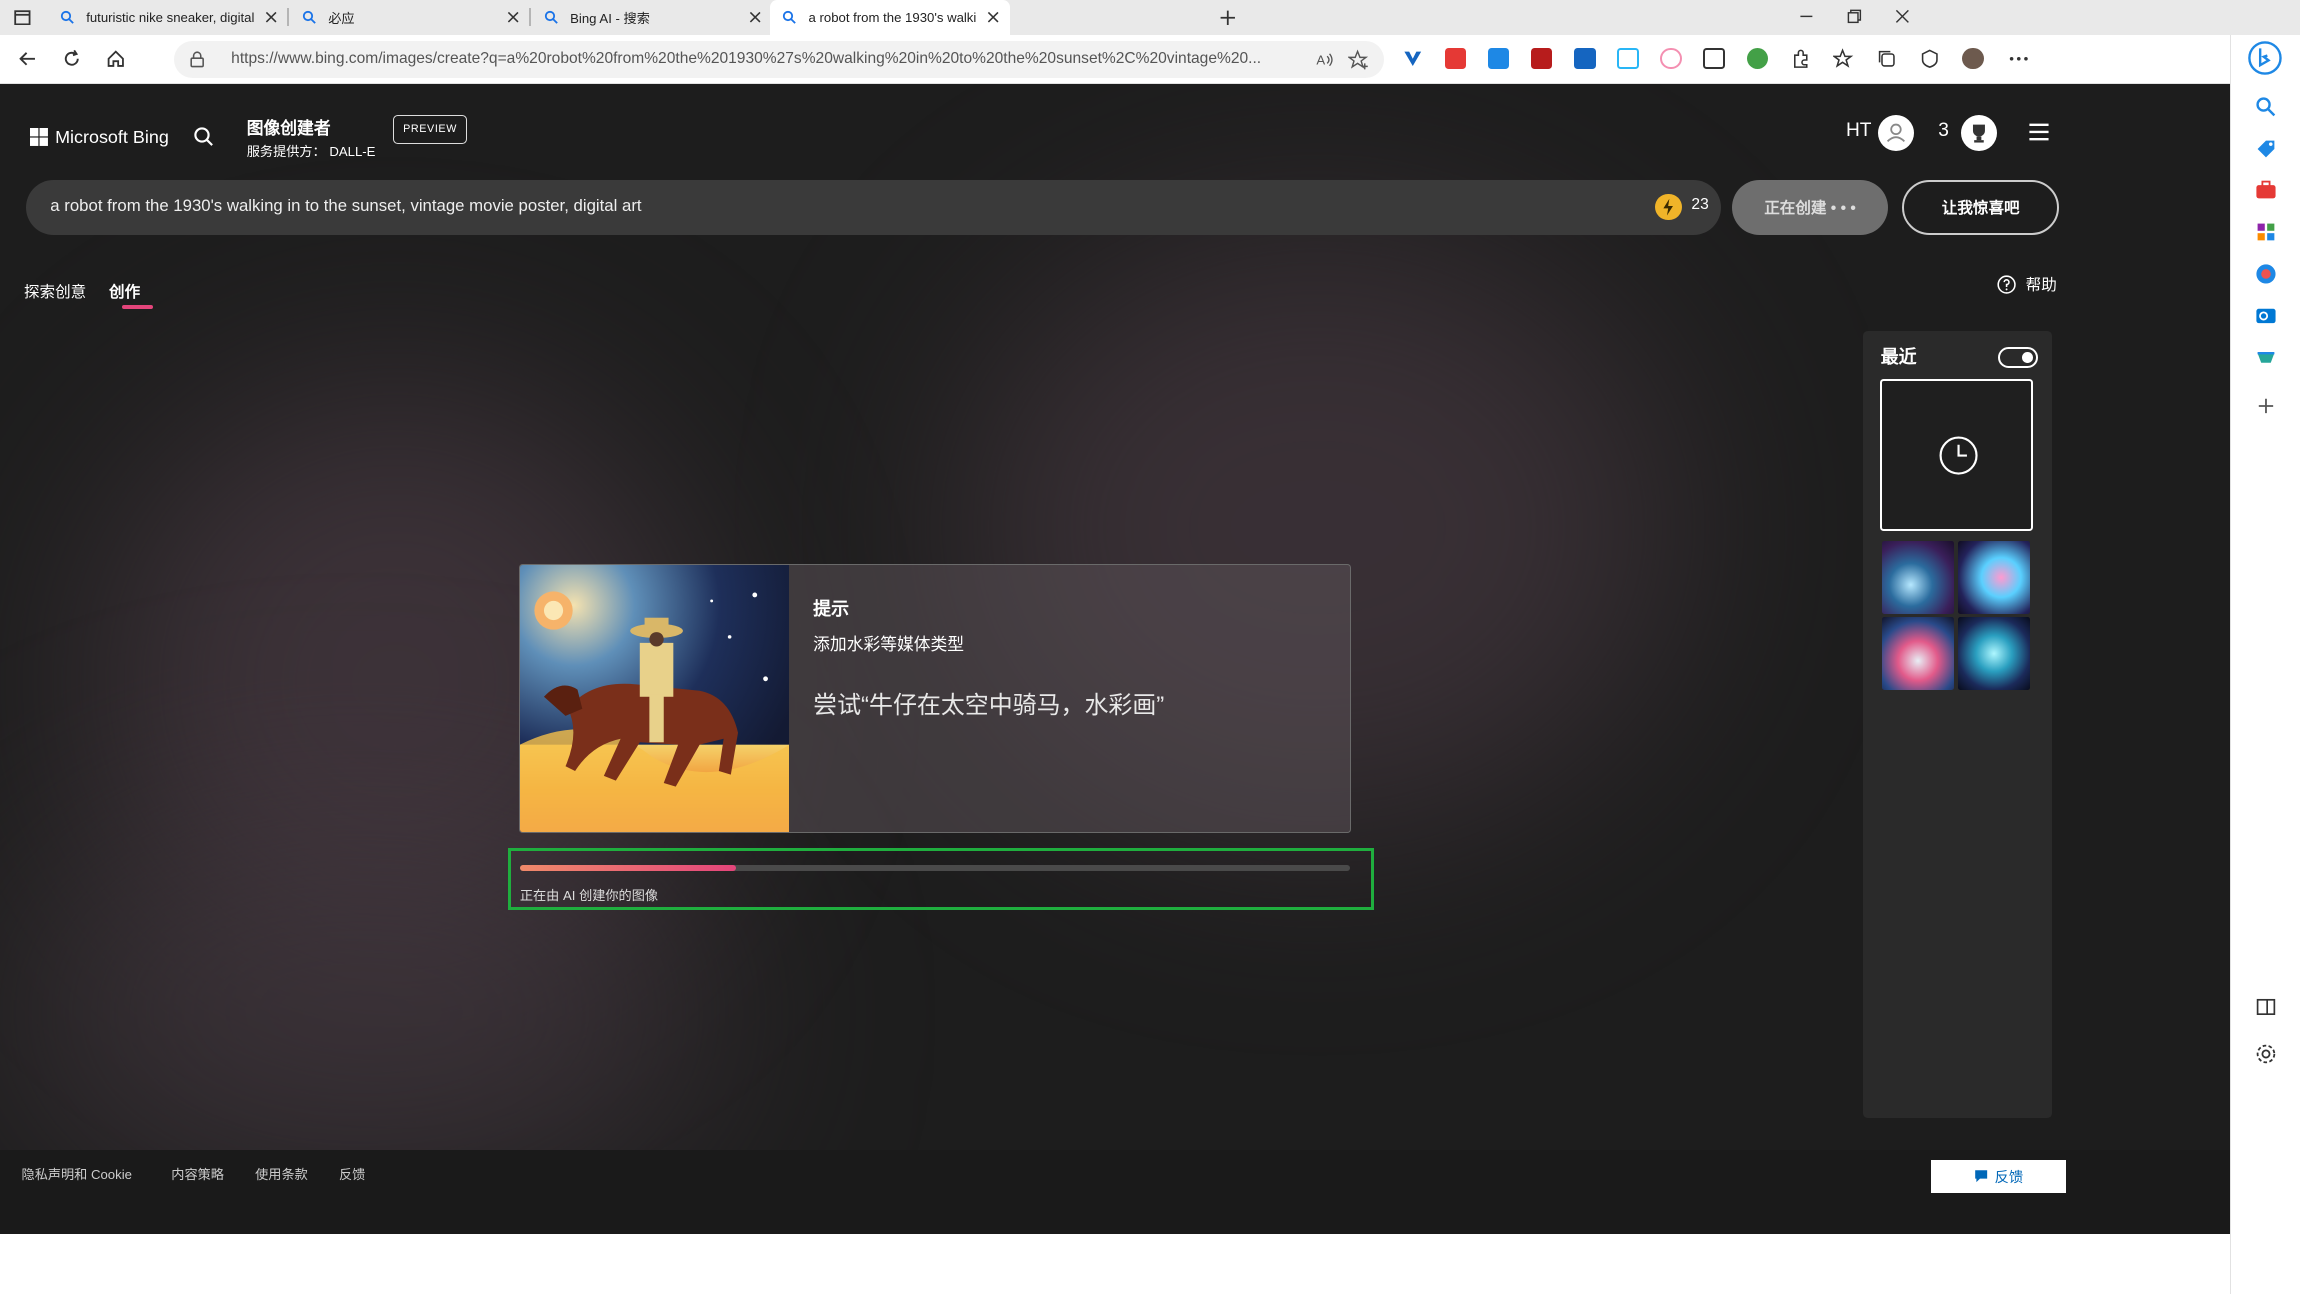 Image resolution: width=2300 pixels, height=1294 pixels. I want to click on boost-icon, so click(1668, 207).